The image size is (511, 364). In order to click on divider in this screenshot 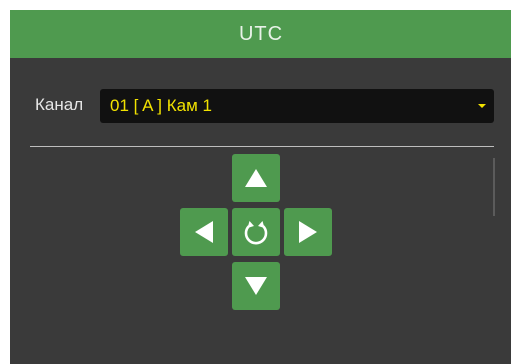, I will do `click(262, 146)`.